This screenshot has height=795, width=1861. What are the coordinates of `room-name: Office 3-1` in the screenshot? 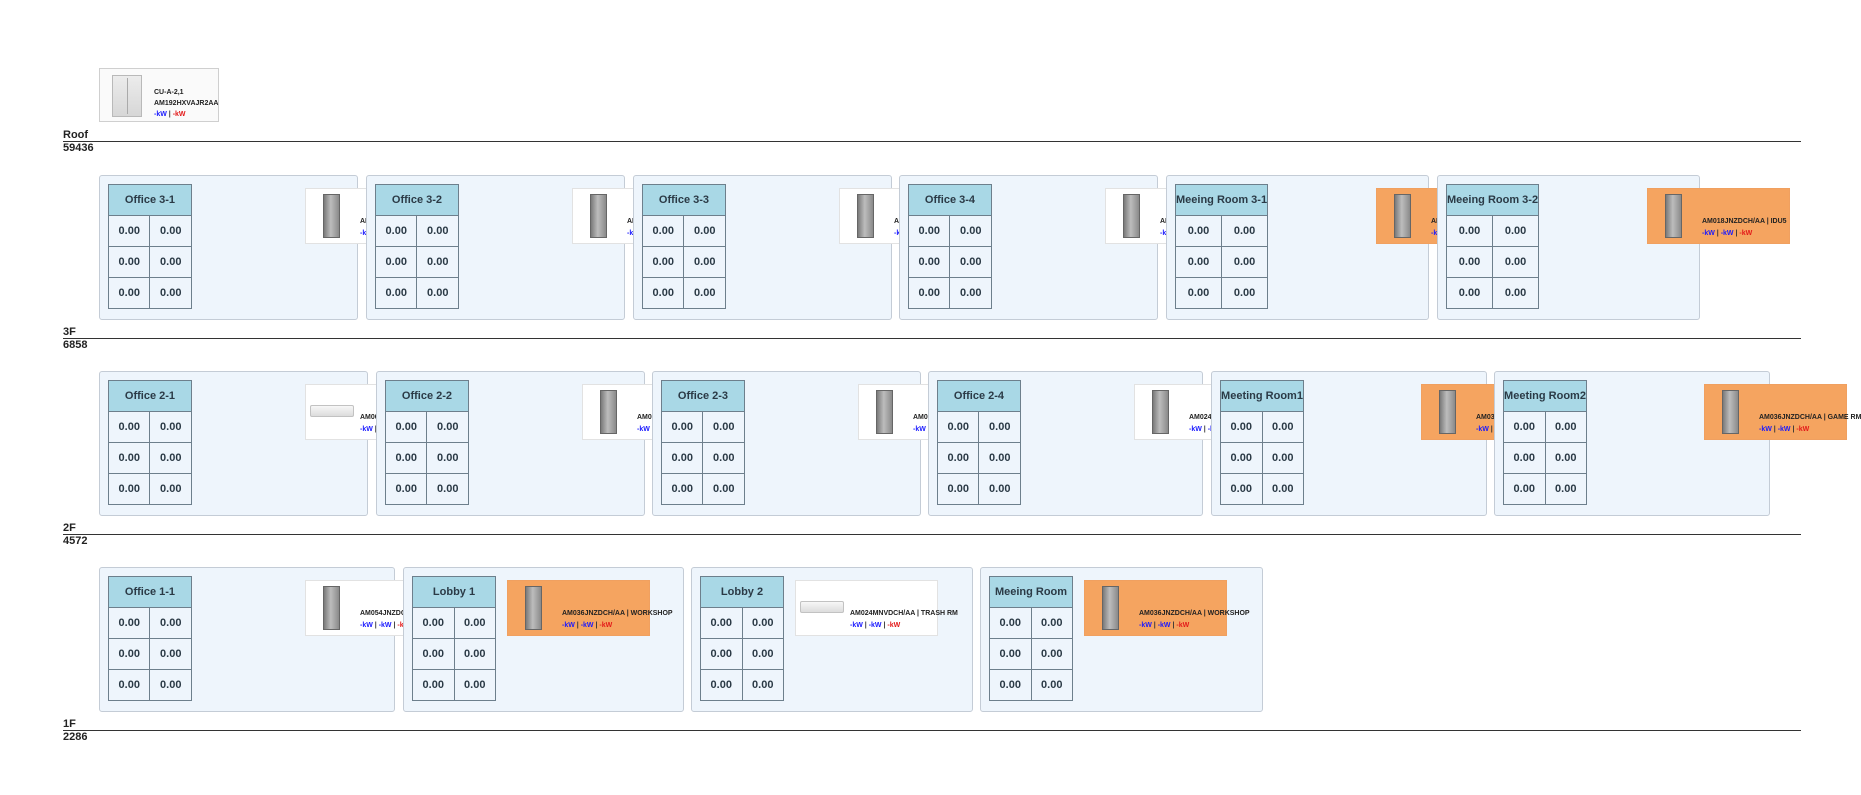 It's located at (150, 200).